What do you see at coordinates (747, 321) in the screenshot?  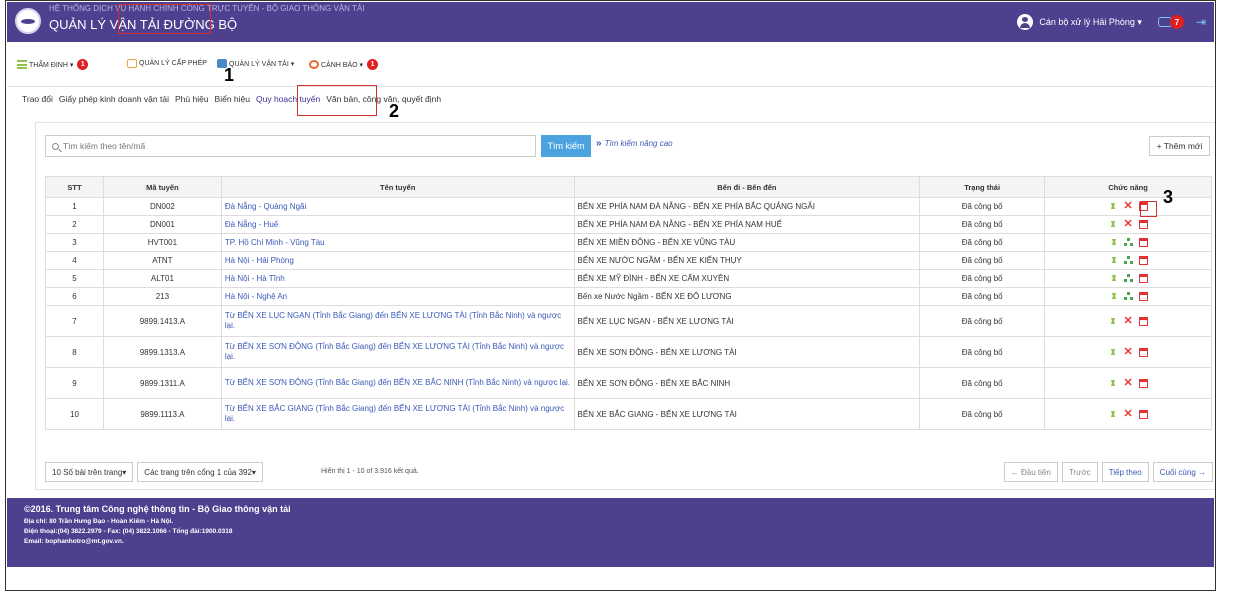 I see `cell-stations: BẾN XE LỤC NGẠN - BẾN XE LƯƠNG TÀI` at bounding box center [747, 321].